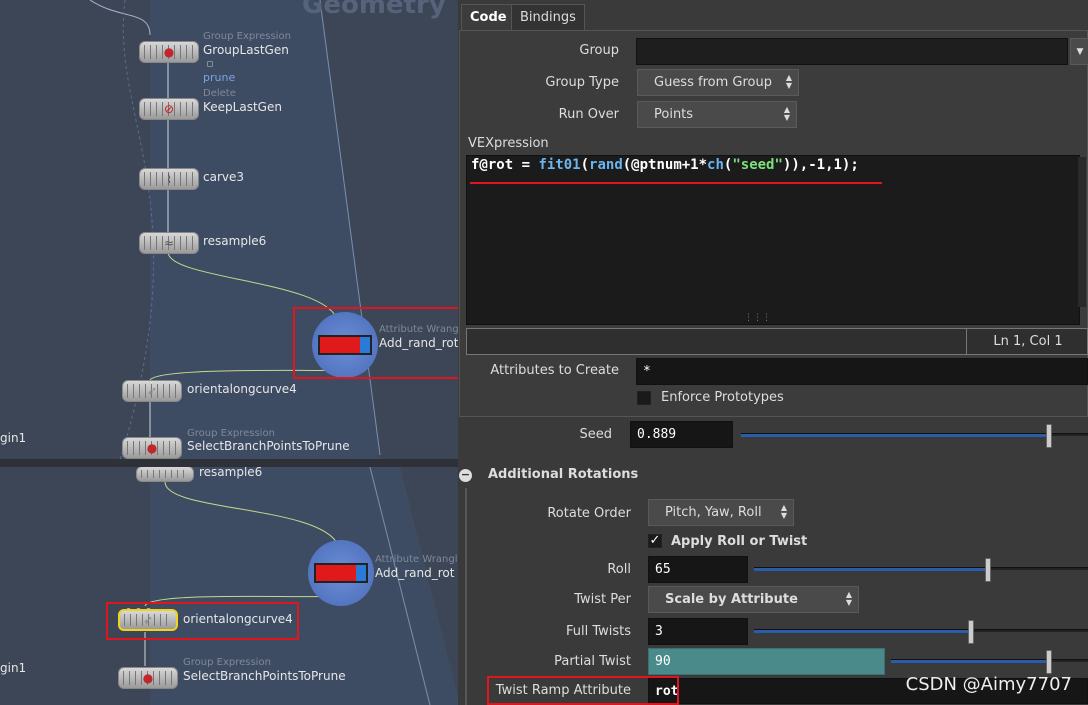 This screenshot has height=705, width=1088. What do you see at coordinates (589, 513) in the screenshot?
I see `rotate-order-label: Rotate Order` at bounding box center [589, 513].